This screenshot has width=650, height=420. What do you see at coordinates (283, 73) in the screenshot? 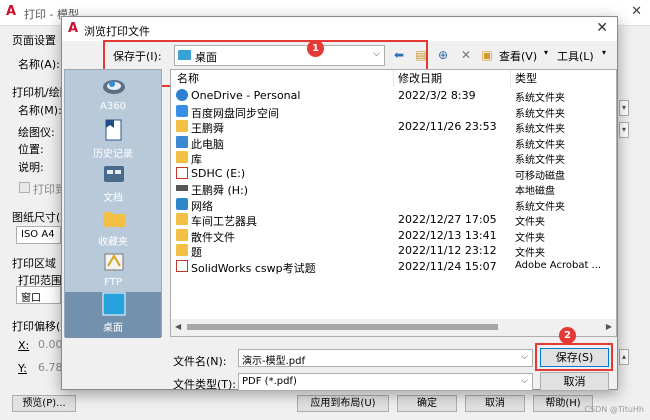
I see `sort-ascending-icon: ^` at bounding box center [283, 73].